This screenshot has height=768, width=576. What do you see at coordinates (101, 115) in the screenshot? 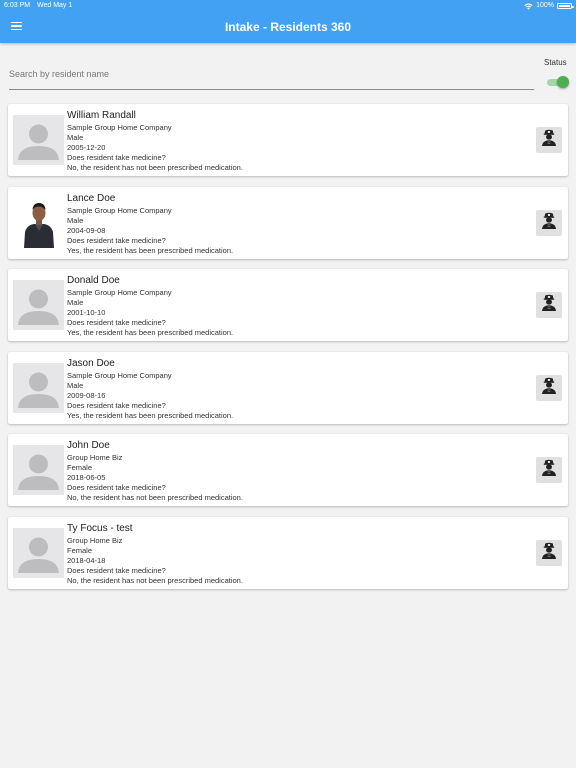
I see `resident-name: William Randall` at bounding box center [101, 115].